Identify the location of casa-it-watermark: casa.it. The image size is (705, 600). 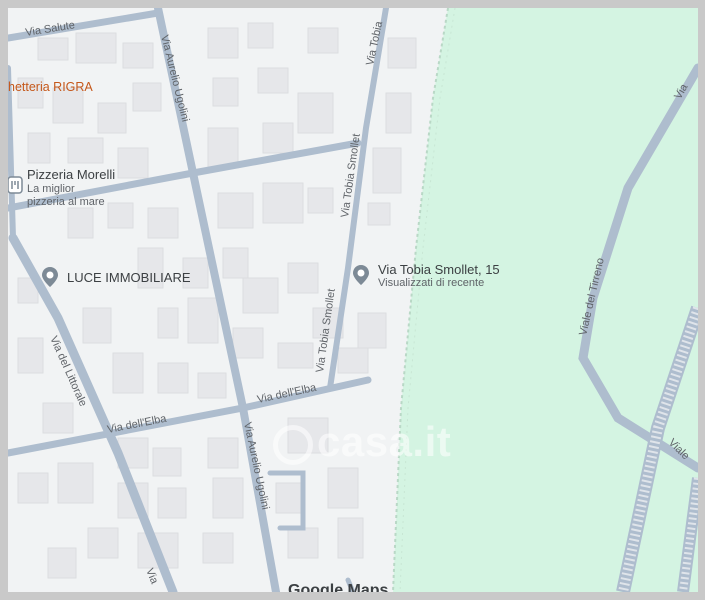
(362, 442).